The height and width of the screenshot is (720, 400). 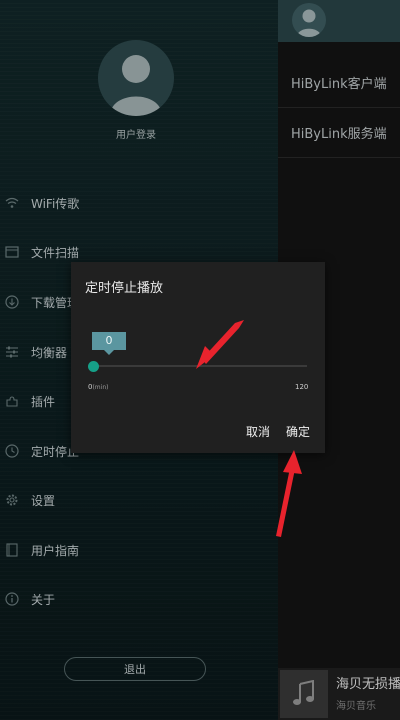 I want to click on slider-max-label: 120, so click(x=302, y=387).